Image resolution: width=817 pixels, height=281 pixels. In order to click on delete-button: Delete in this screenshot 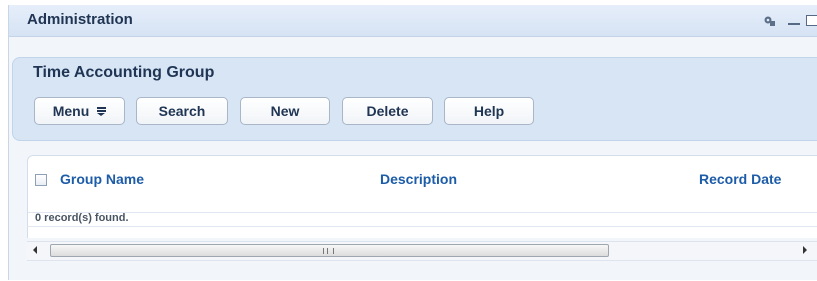, I will do `click(387, 111)`.